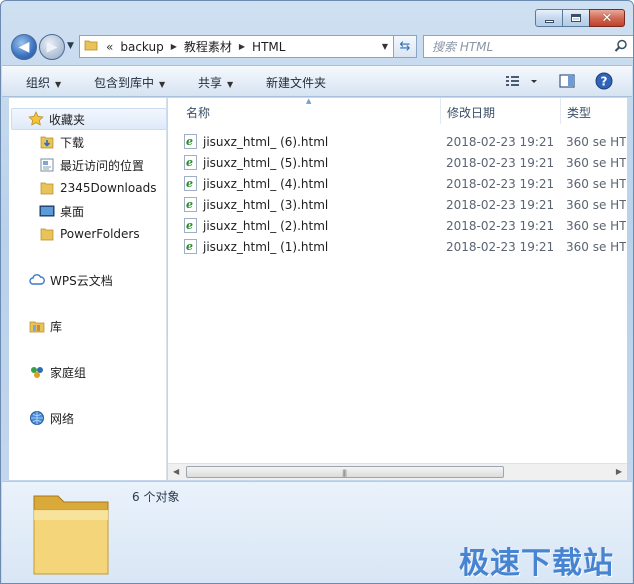 The height and width of the screenshot is (584, 634). I want to click on file-name-cell: e jisuxz_html_ (2).html, so click(256, 225).